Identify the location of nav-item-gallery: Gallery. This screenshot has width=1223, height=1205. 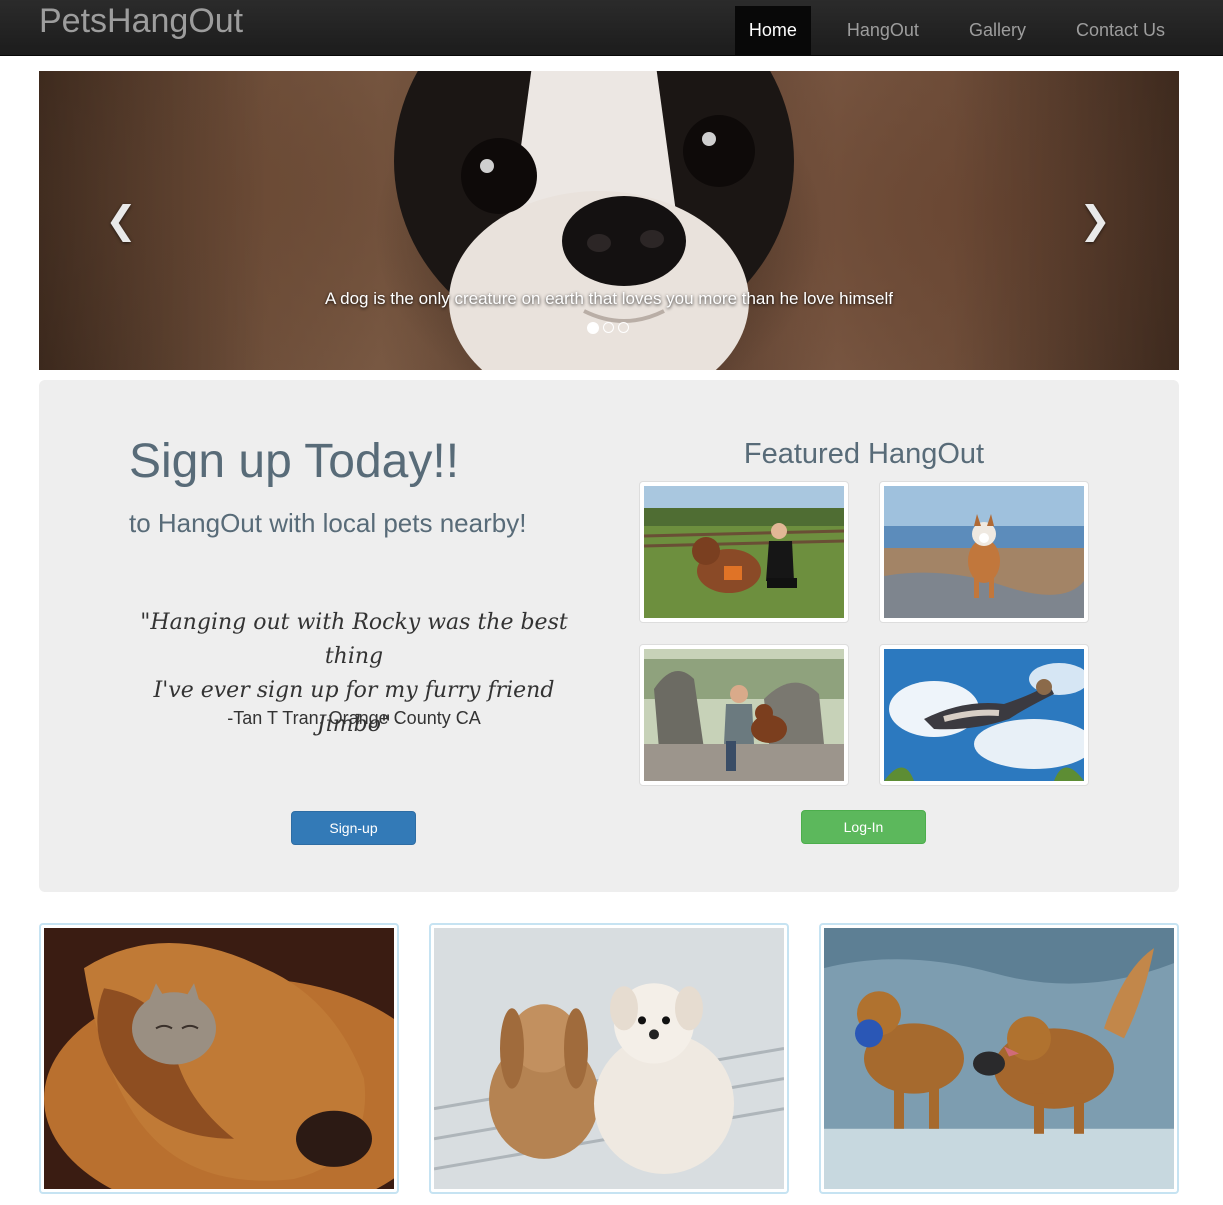
(997, 30).